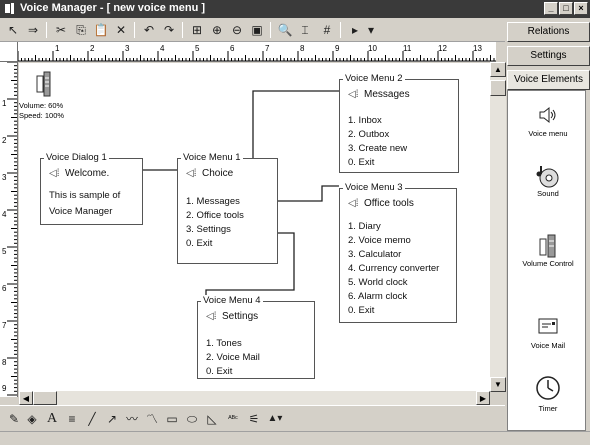 Image resolution: width=590 pixels, height=445 pixels. I want to click on palette-item-sound: Sound, so click(548, 180).